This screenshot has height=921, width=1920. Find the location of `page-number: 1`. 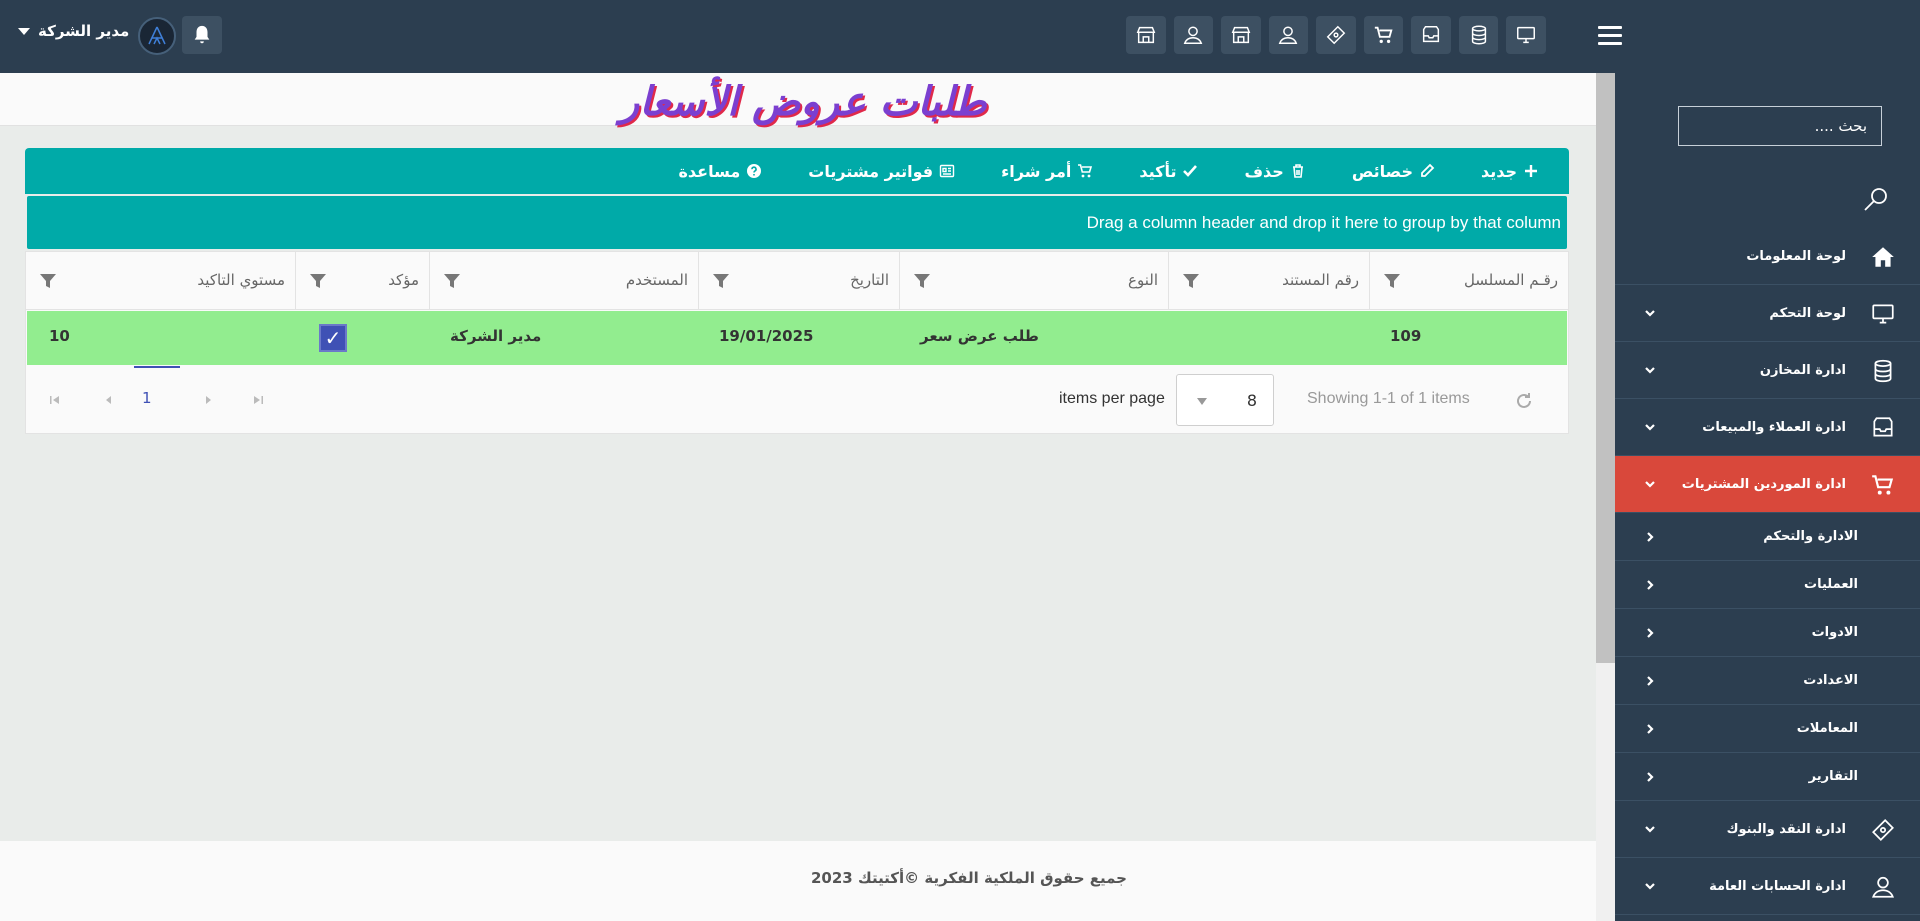

page-number: 1 is located at coordinates (147, 398).